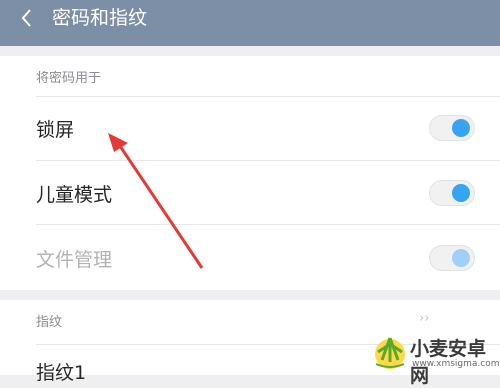 This screenshot has width=500, height=388. Describe the element at coordinates (27, 18) in the screenshot. I see `chevron-left-icon` at that location.